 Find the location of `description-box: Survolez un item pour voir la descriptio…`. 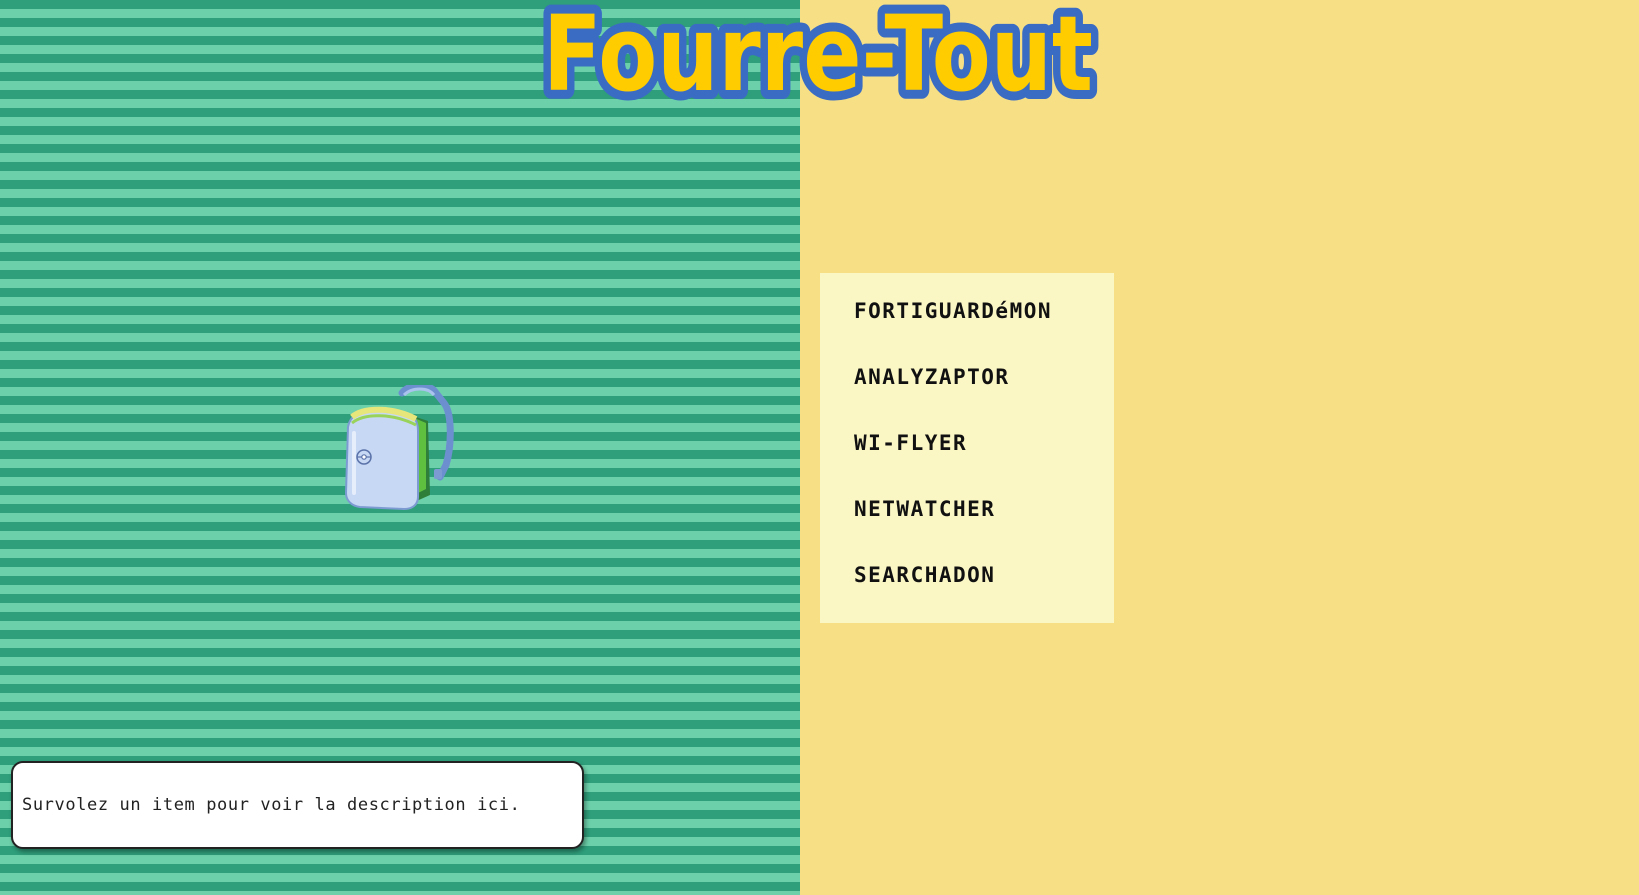

description-box: Survolez un item pour voir la descriptio… is located at coordinates (297, 805).